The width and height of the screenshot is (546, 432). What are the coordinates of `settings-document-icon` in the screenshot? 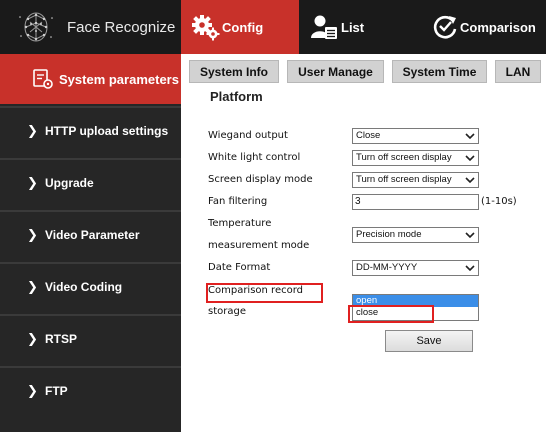 It's located at (43, 79).